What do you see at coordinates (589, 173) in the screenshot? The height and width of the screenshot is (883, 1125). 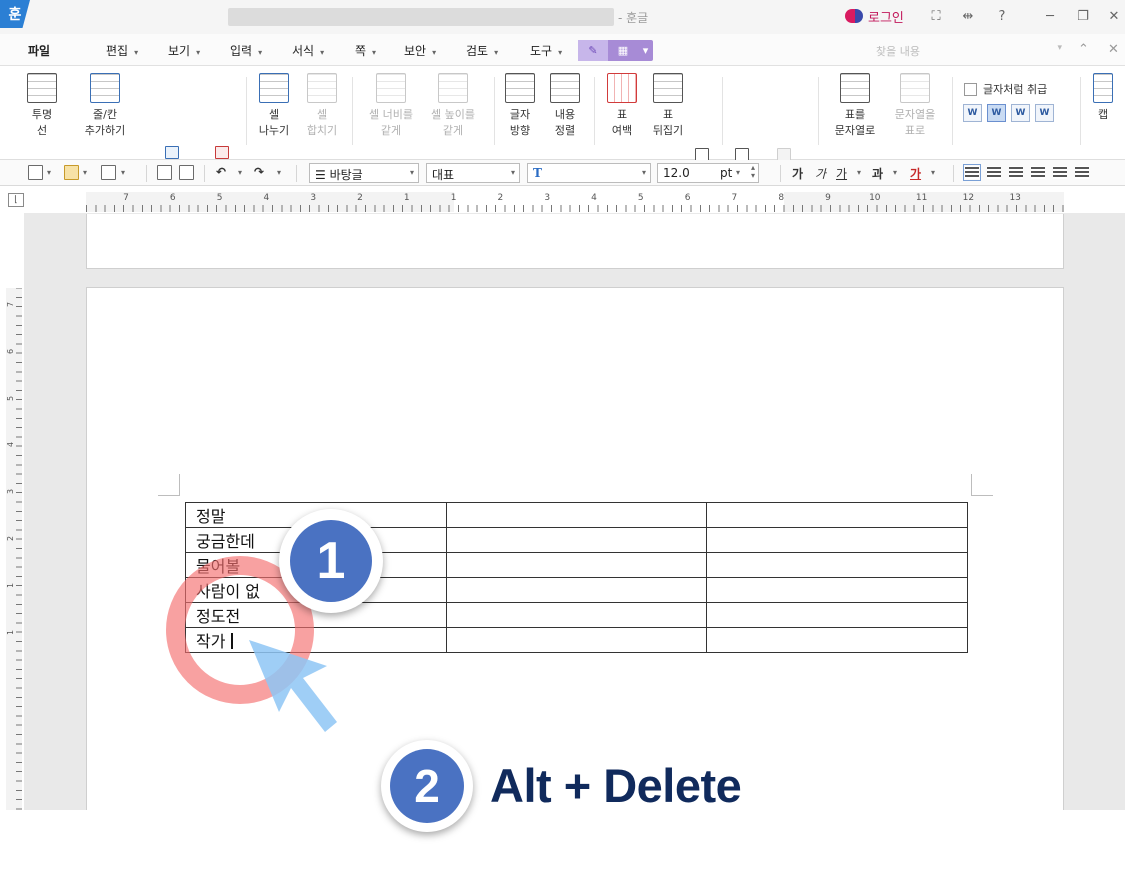 I see `font-select: T ▾` at bounding box center [589, 173].